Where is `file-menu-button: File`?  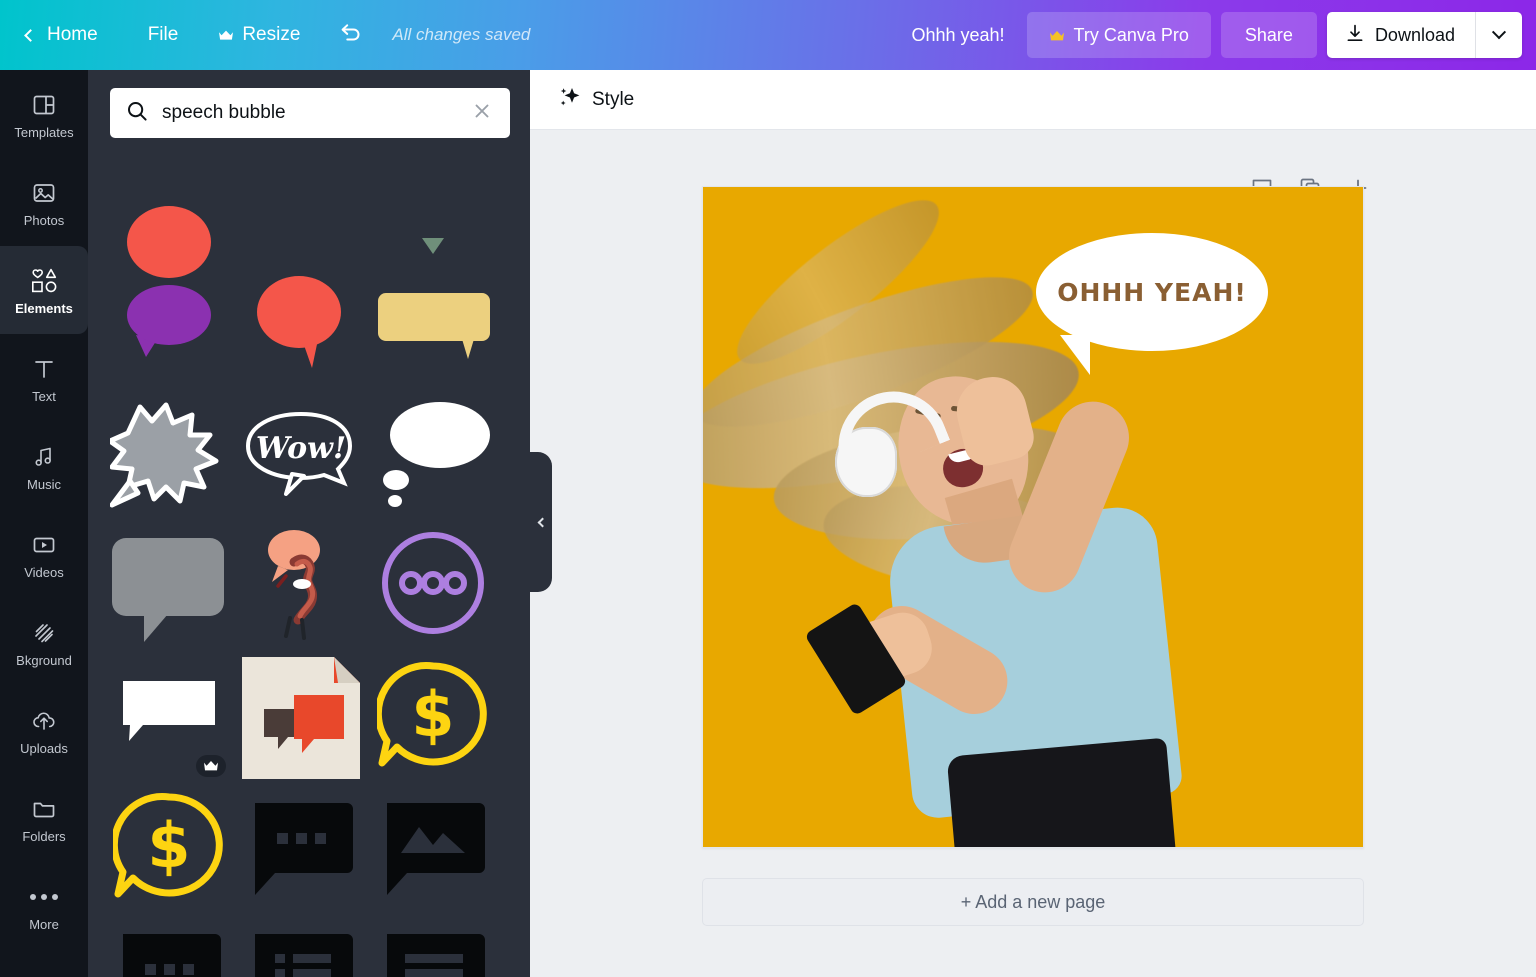
file-menu-button: File is located at coordinates (163, 35).